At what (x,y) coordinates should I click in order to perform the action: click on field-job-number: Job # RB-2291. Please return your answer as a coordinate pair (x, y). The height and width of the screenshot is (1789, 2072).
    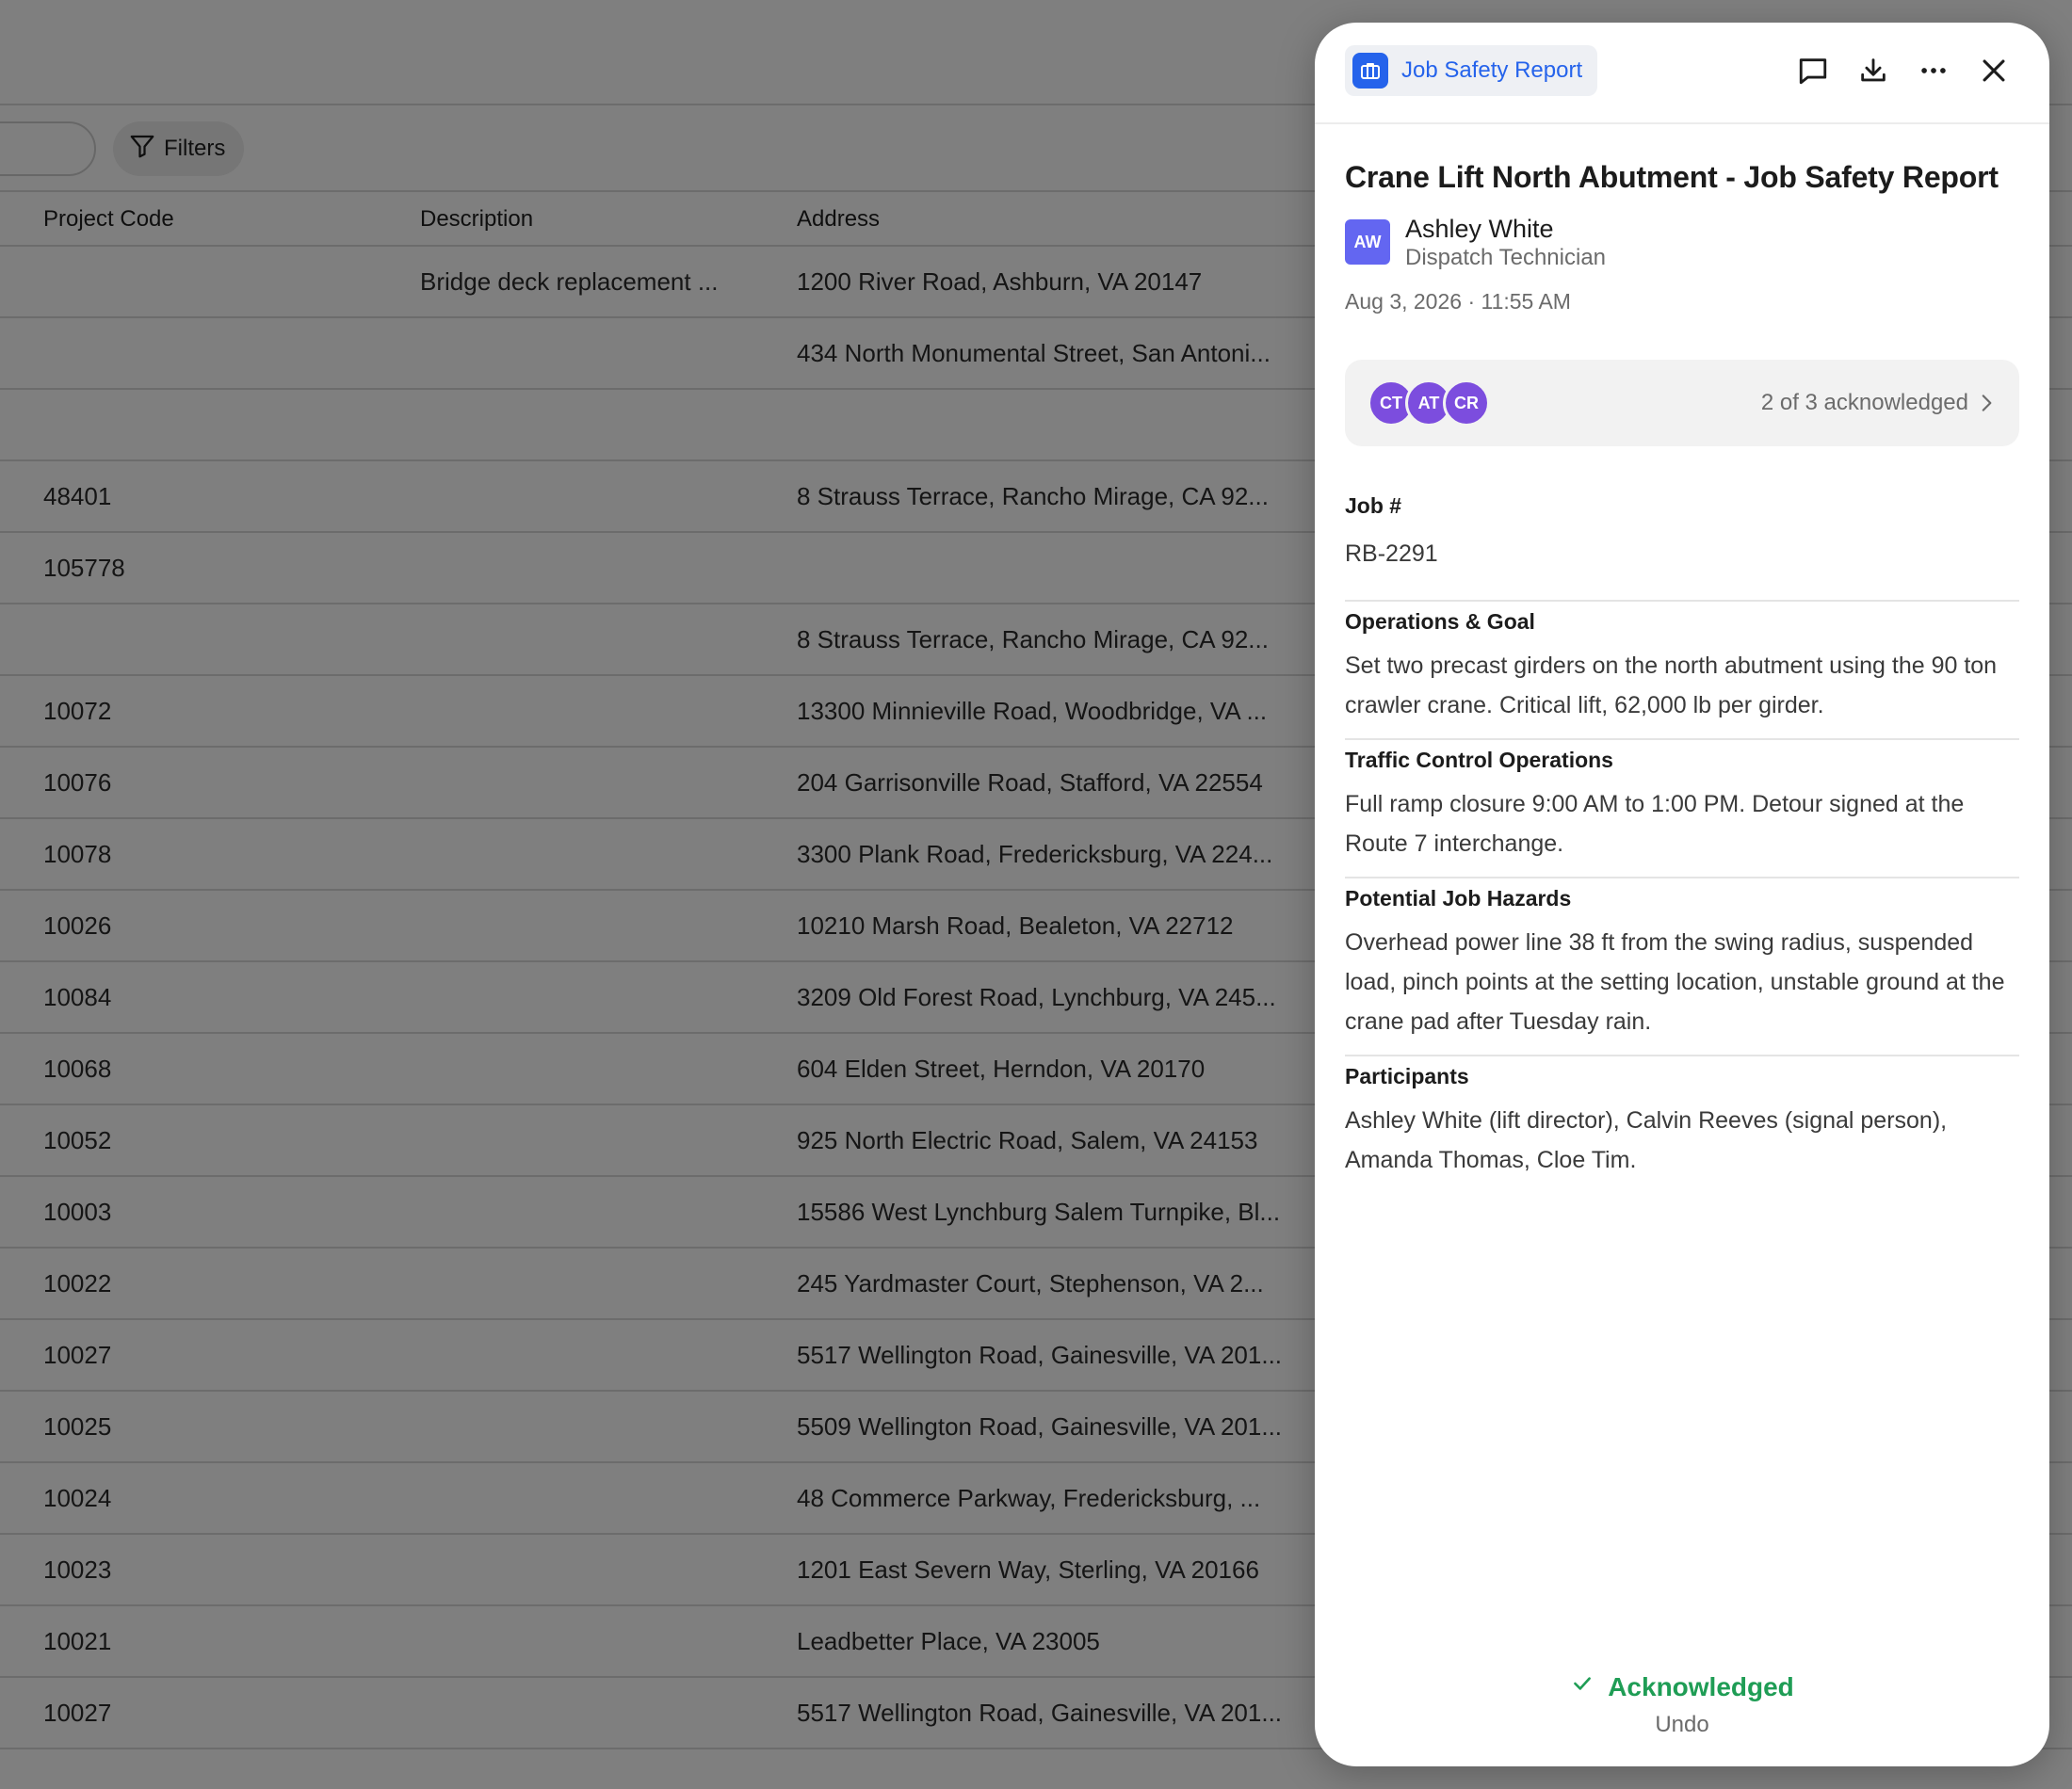
    Looking at the image, I should click on (1682, 547).